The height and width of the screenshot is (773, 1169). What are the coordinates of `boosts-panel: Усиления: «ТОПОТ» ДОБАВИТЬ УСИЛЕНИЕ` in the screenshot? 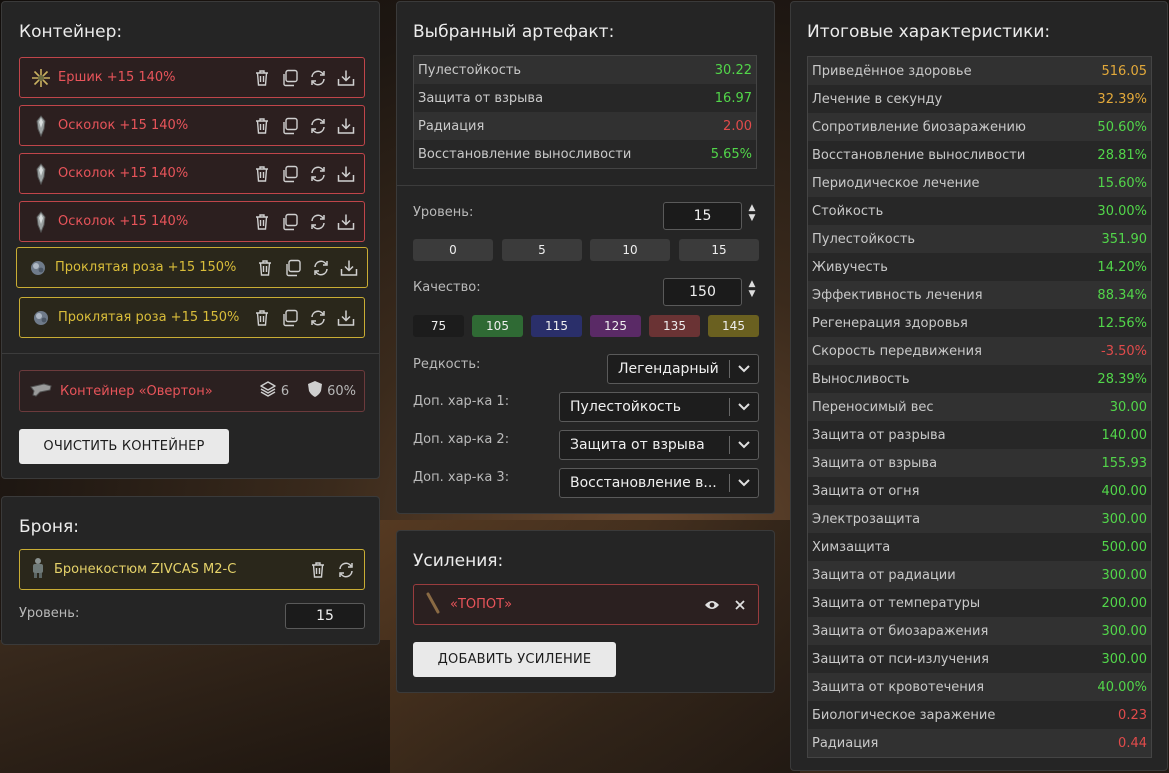 It's located at (585, 611).